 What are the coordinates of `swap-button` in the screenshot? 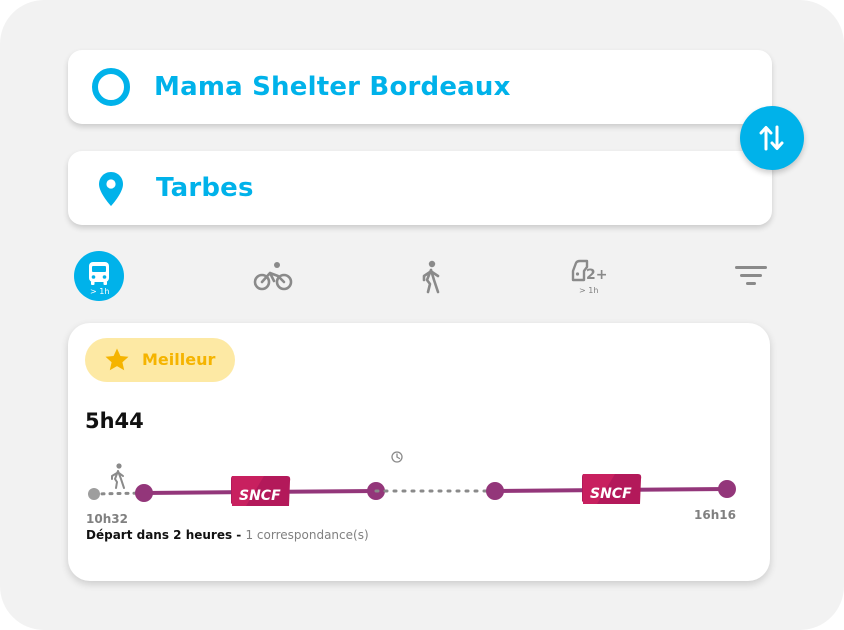 It's located at (772, 138).